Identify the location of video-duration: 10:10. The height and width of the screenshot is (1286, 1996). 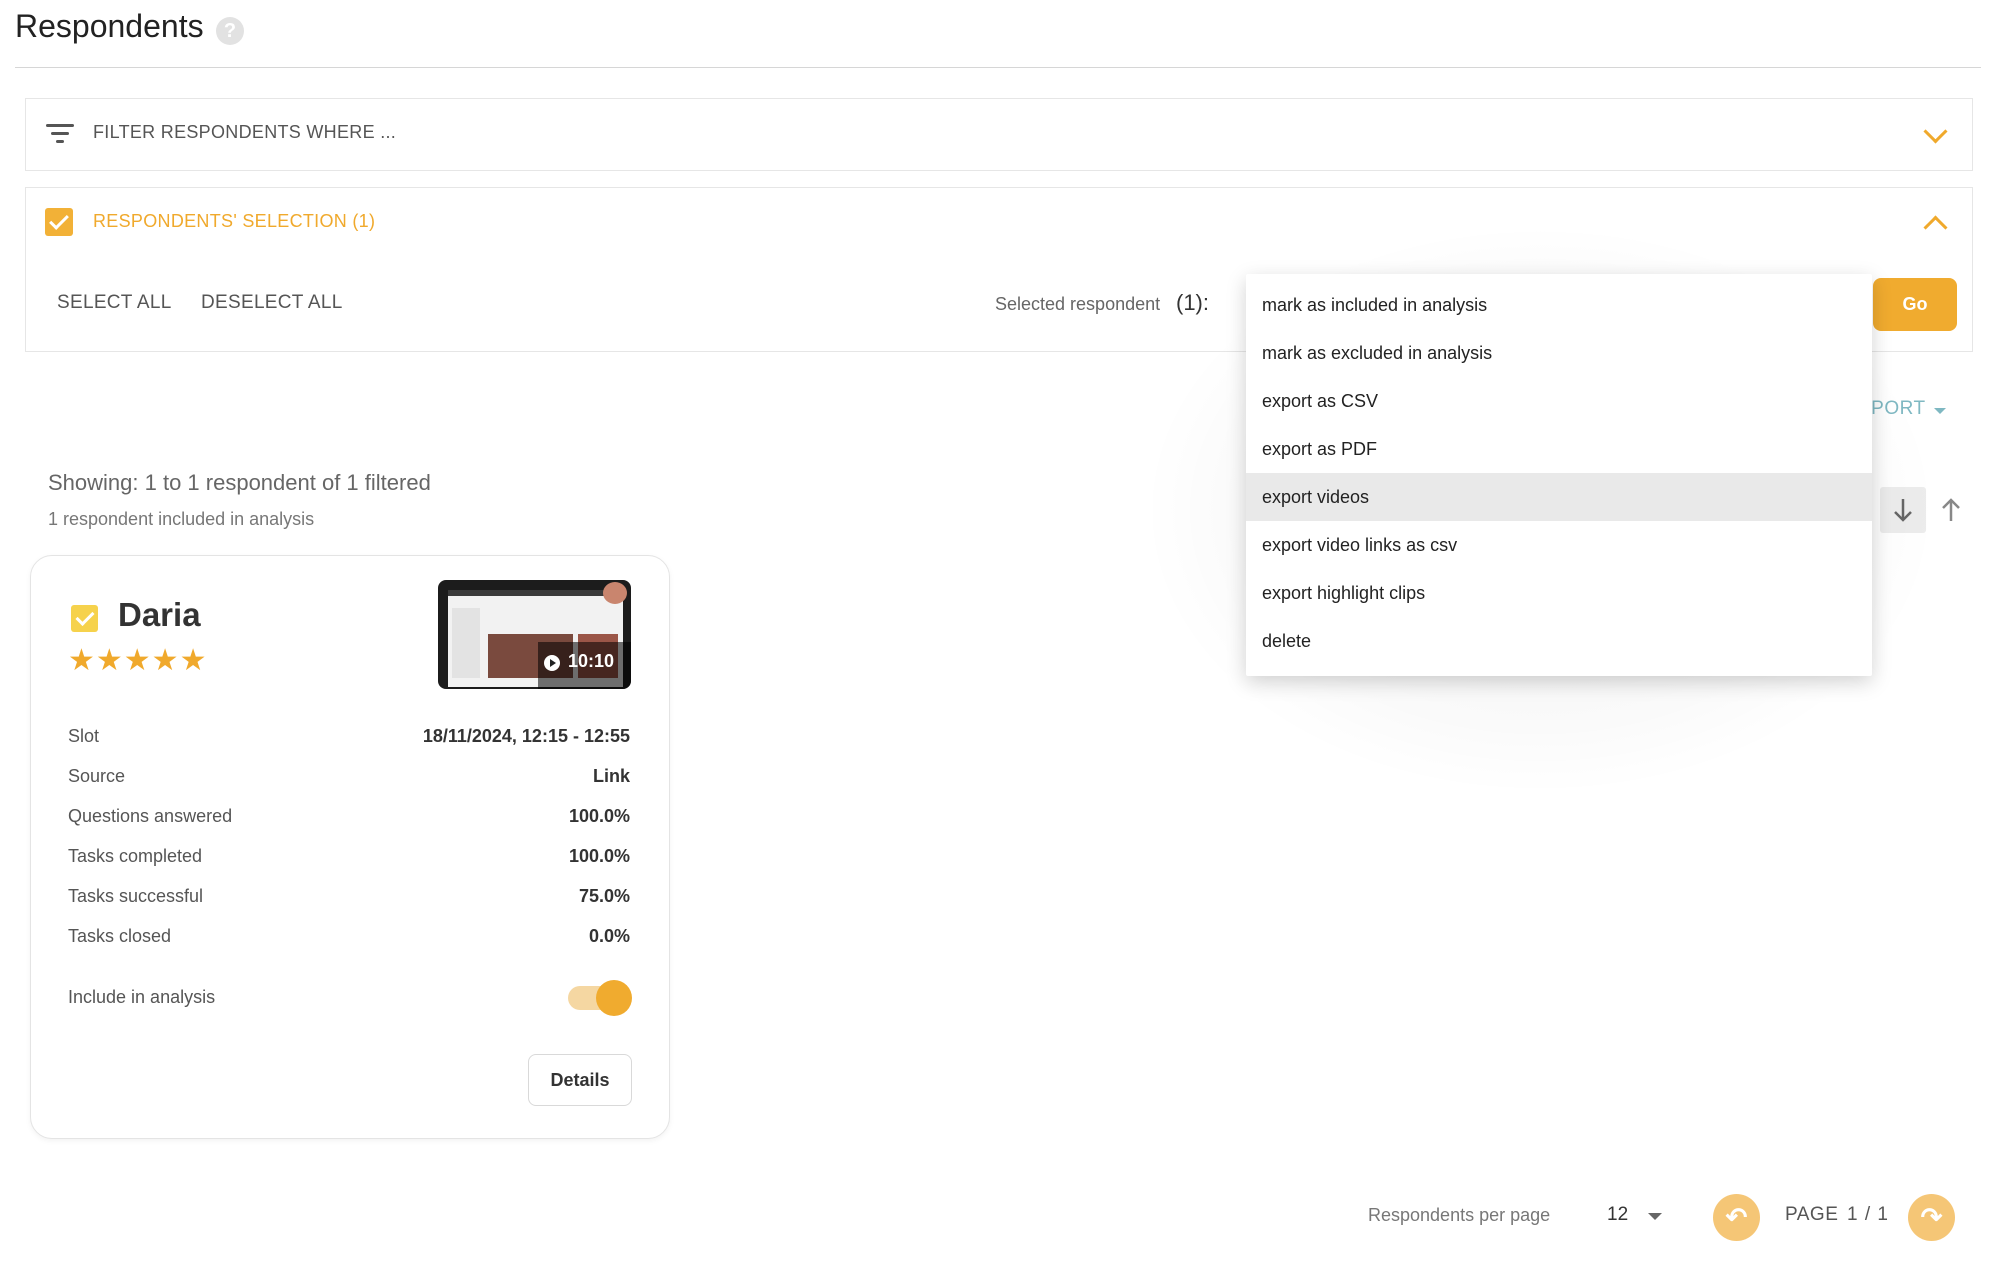
(591, 661).